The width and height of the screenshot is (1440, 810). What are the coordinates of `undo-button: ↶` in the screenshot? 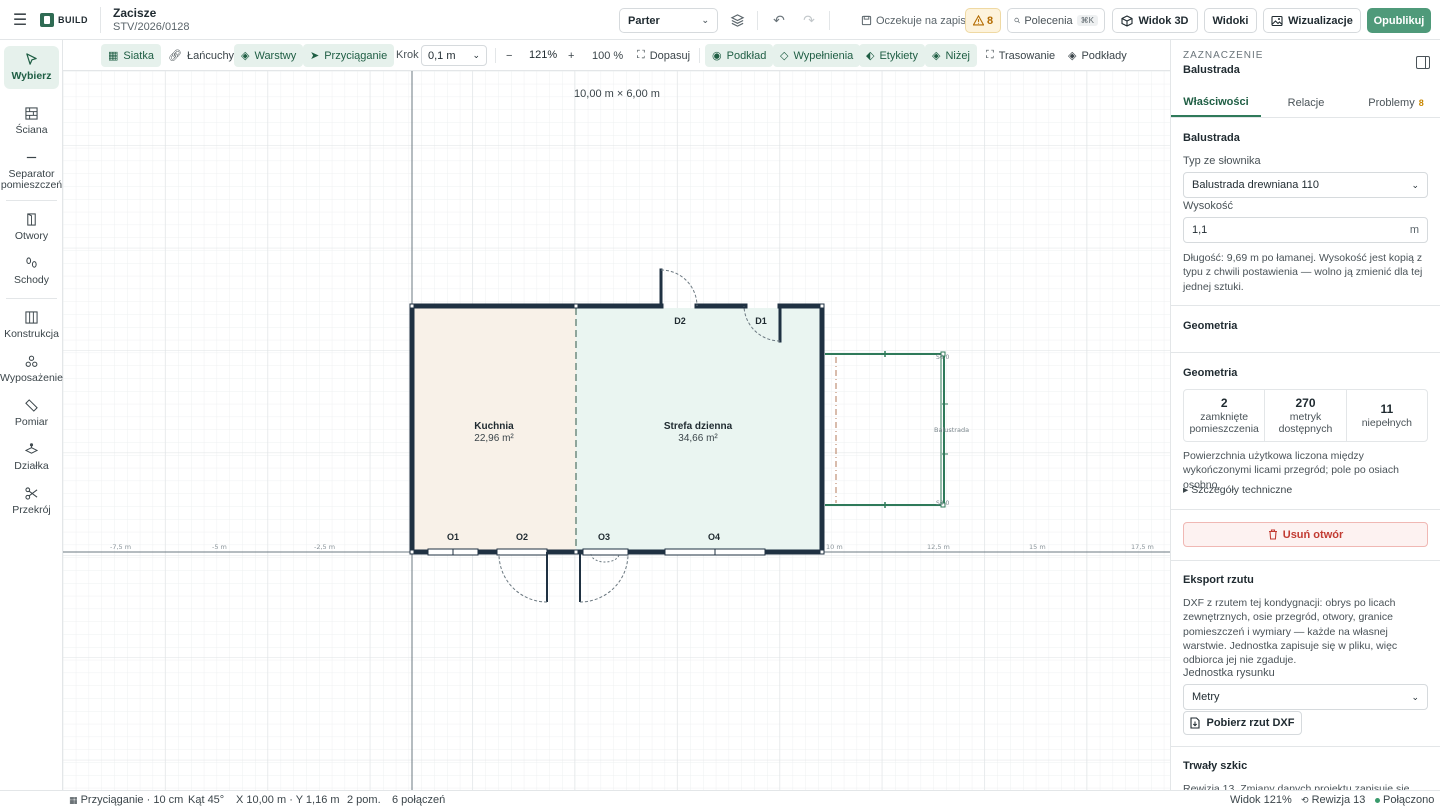 It's located at (779, 20).